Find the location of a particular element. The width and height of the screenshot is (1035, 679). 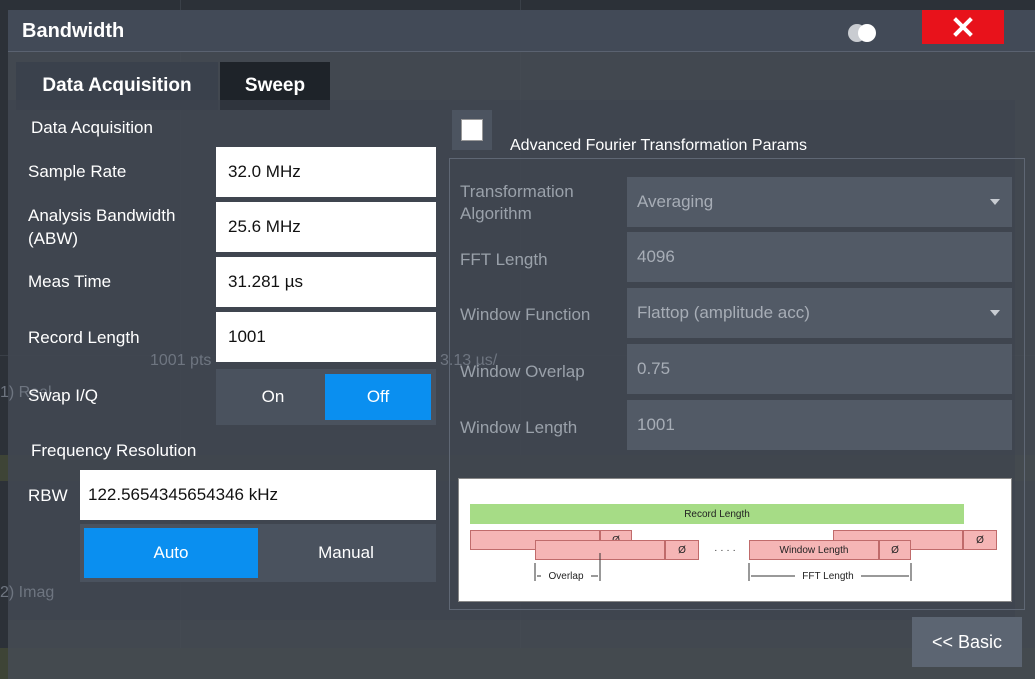

rbw-manual-button: Manual is located at coordinates (346, 553).